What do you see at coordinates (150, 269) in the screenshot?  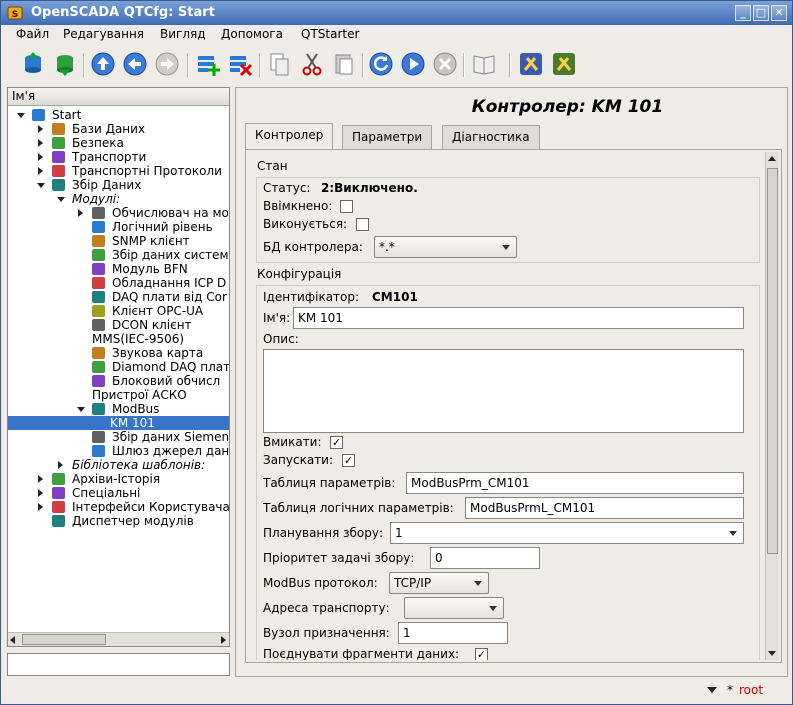 I see `tree-item: Модуль BFN` at bounding box center [150, 269].